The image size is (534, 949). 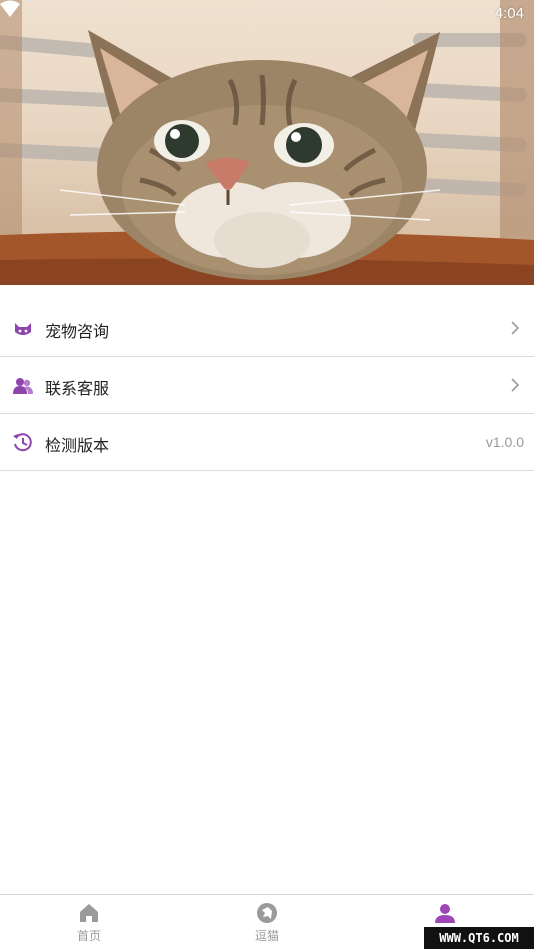 What do you see at coordinates (89, 913) in the screenshot?
I see `home-icon` at bounding box center [89, 913].